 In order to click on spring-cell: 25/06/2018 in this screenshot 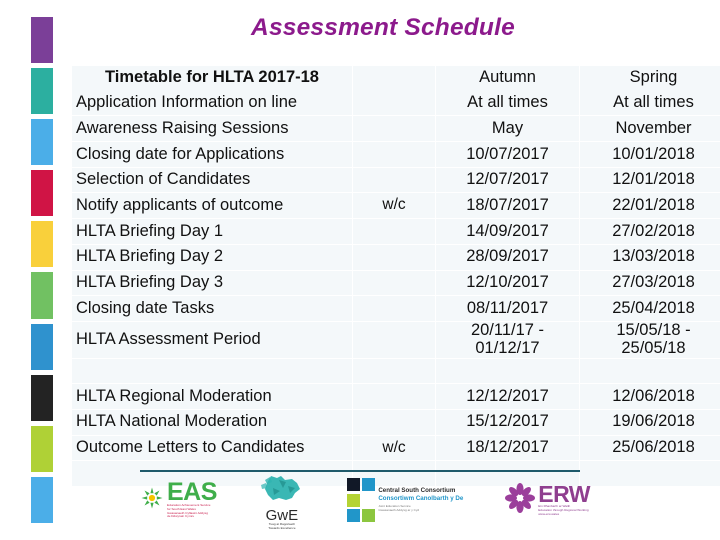, I will do `click(650, 448)`.